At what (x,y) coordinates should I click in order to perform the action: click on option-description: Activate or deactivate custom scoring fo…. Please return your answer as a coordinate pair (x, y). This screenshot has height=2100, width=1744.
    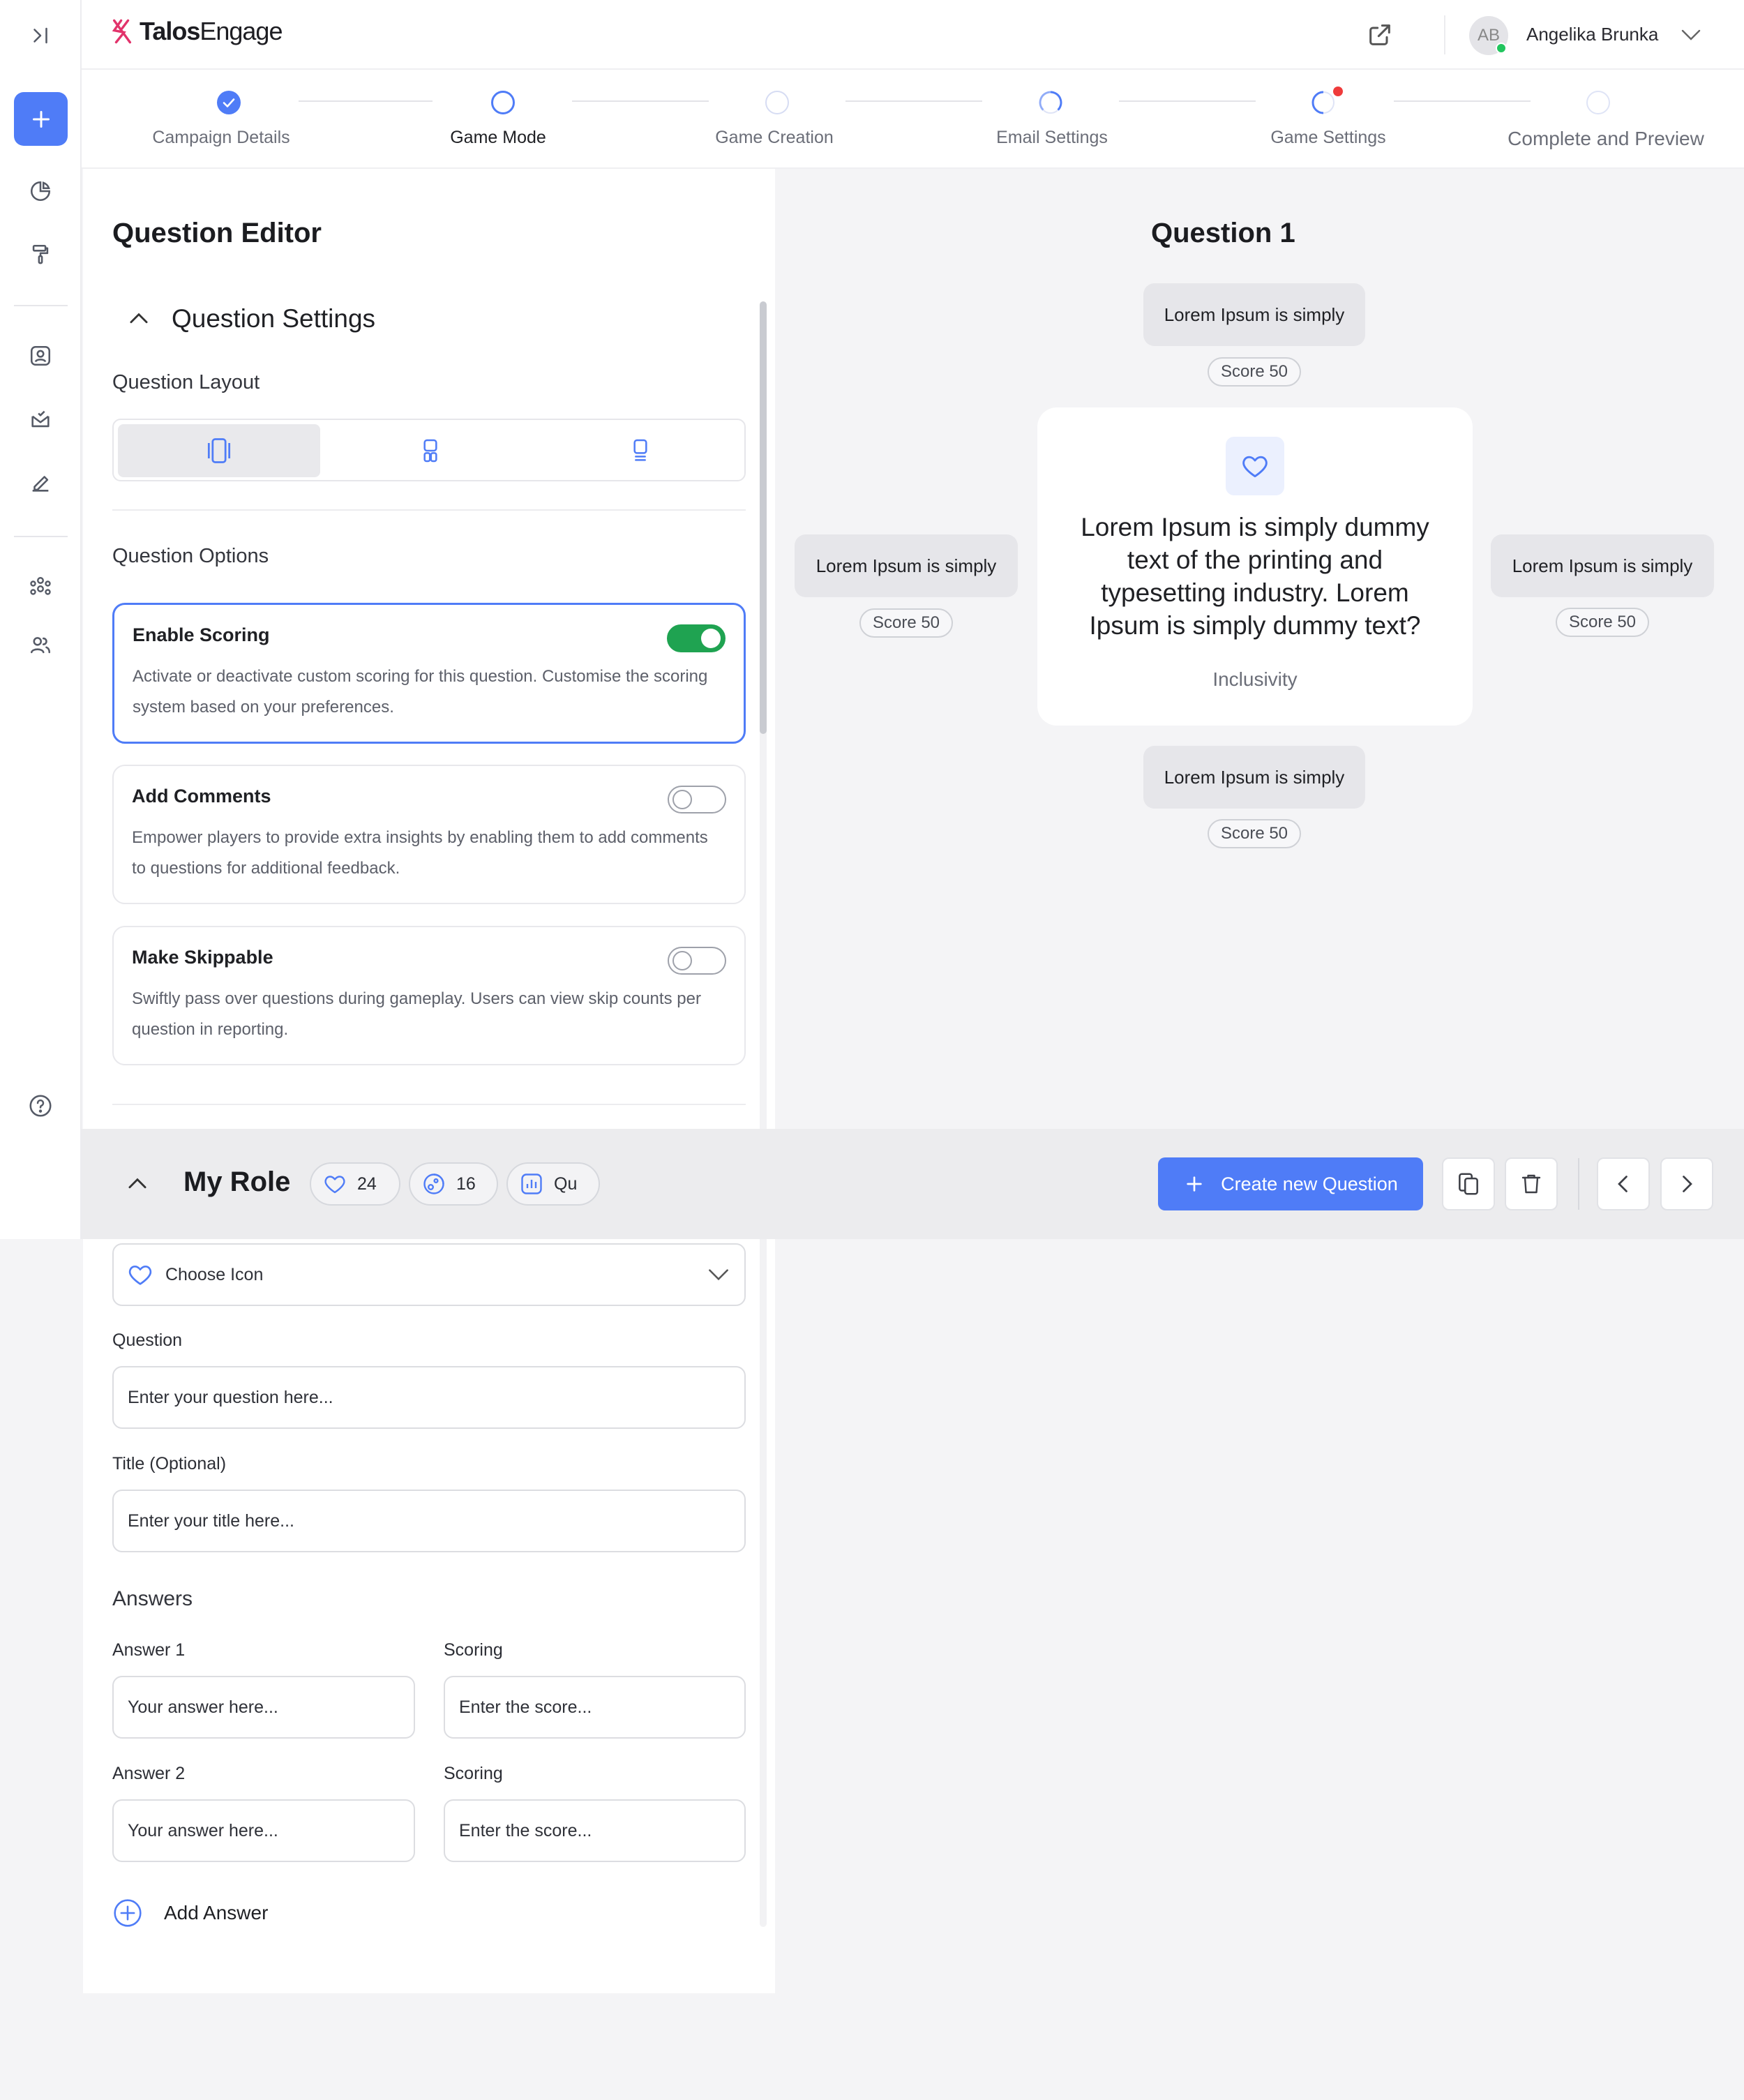
    Looking at the image, I should click on (420, 692).